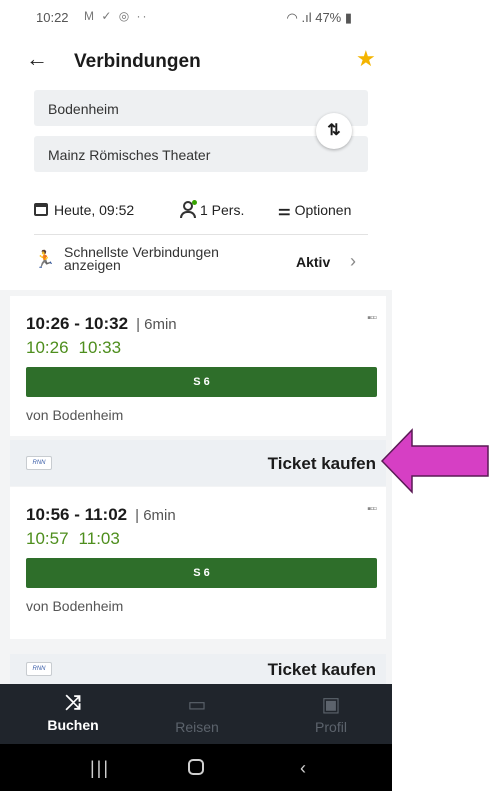  I want to click on annotation-arrow-icon, so click(434, 461).